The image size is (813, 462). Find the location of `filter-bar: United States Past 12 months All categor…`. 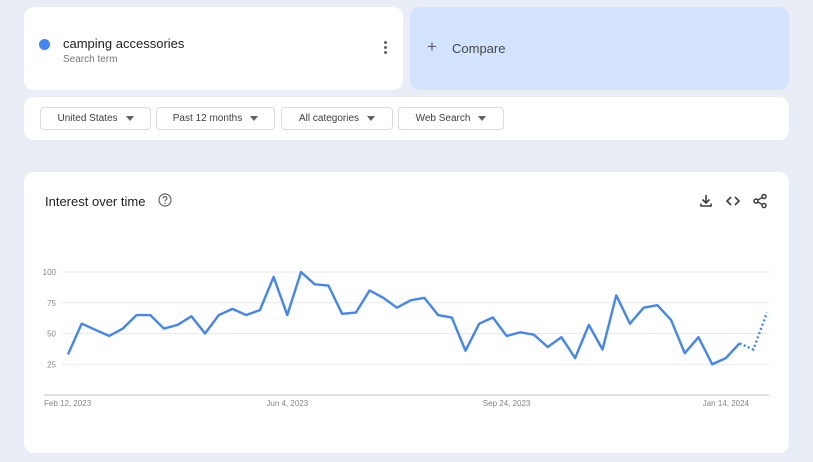

filter-bar: United States Past 12 months All categor… is located at coordinates (406, 118).